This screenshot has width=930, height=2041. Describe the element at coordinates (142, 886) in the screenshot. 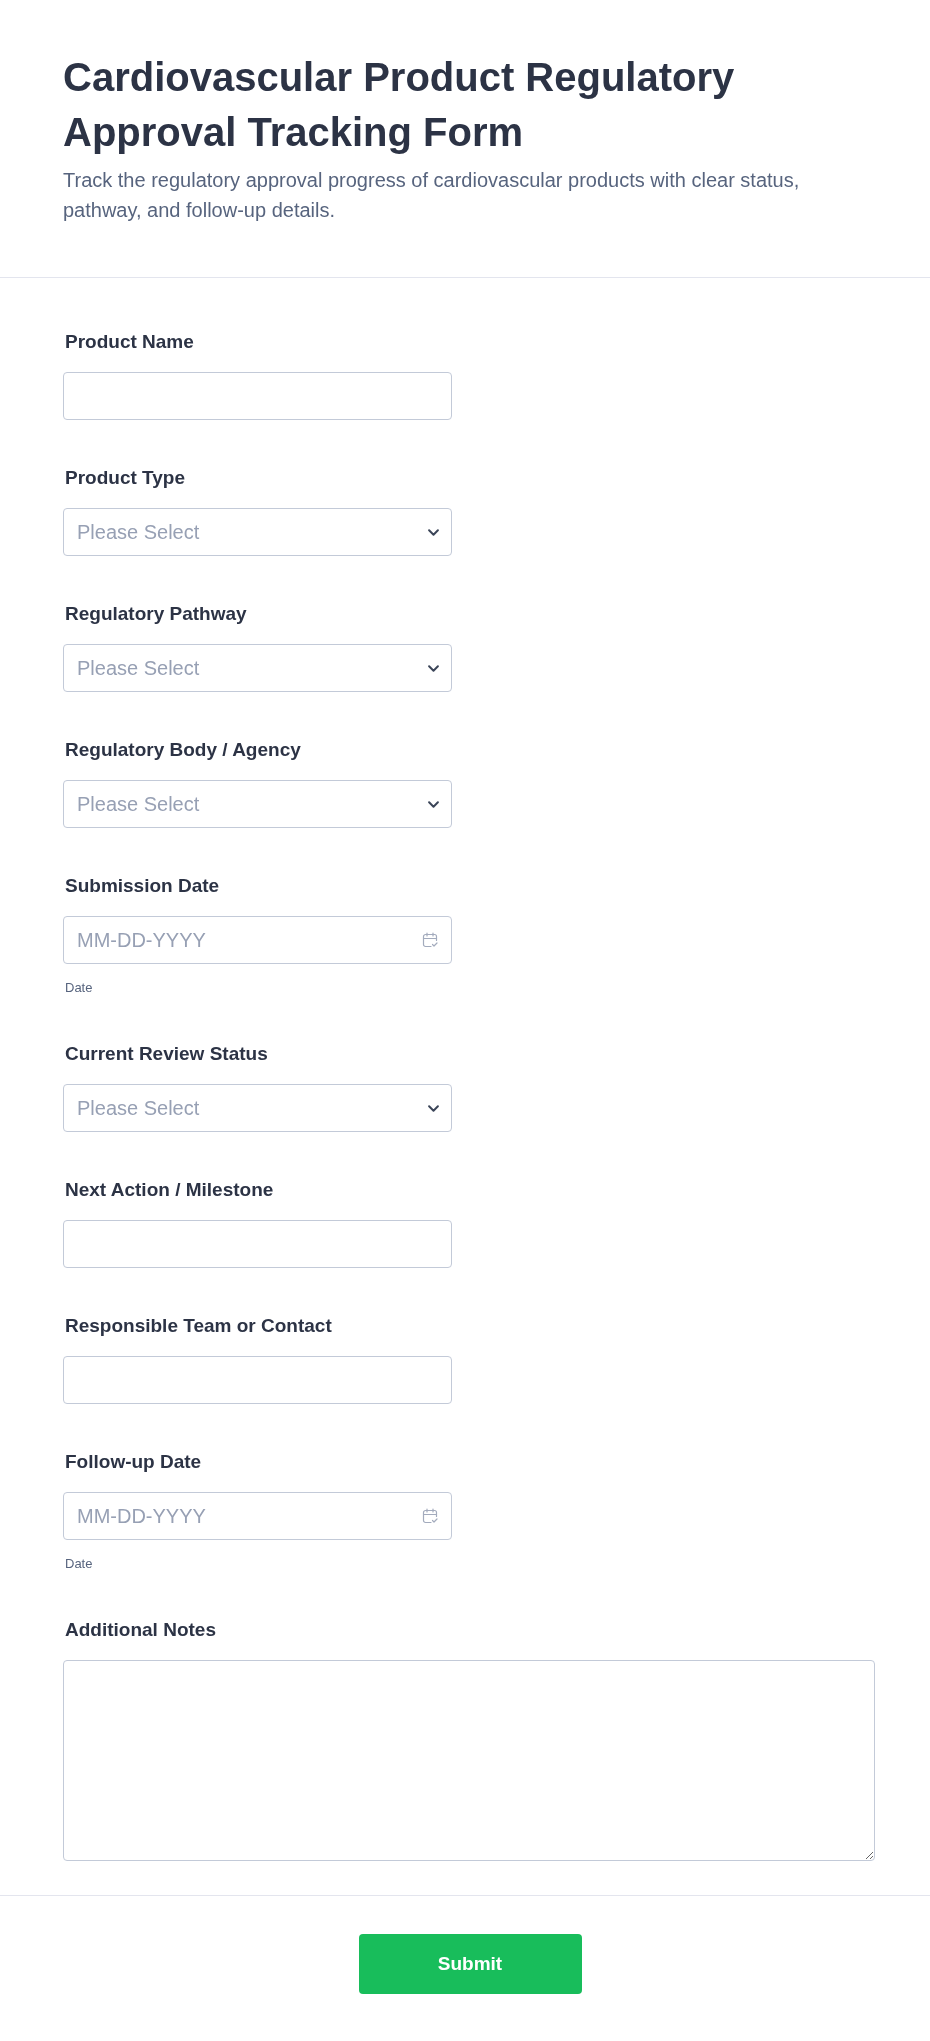

I see `field-label: Submission Date` at that location.